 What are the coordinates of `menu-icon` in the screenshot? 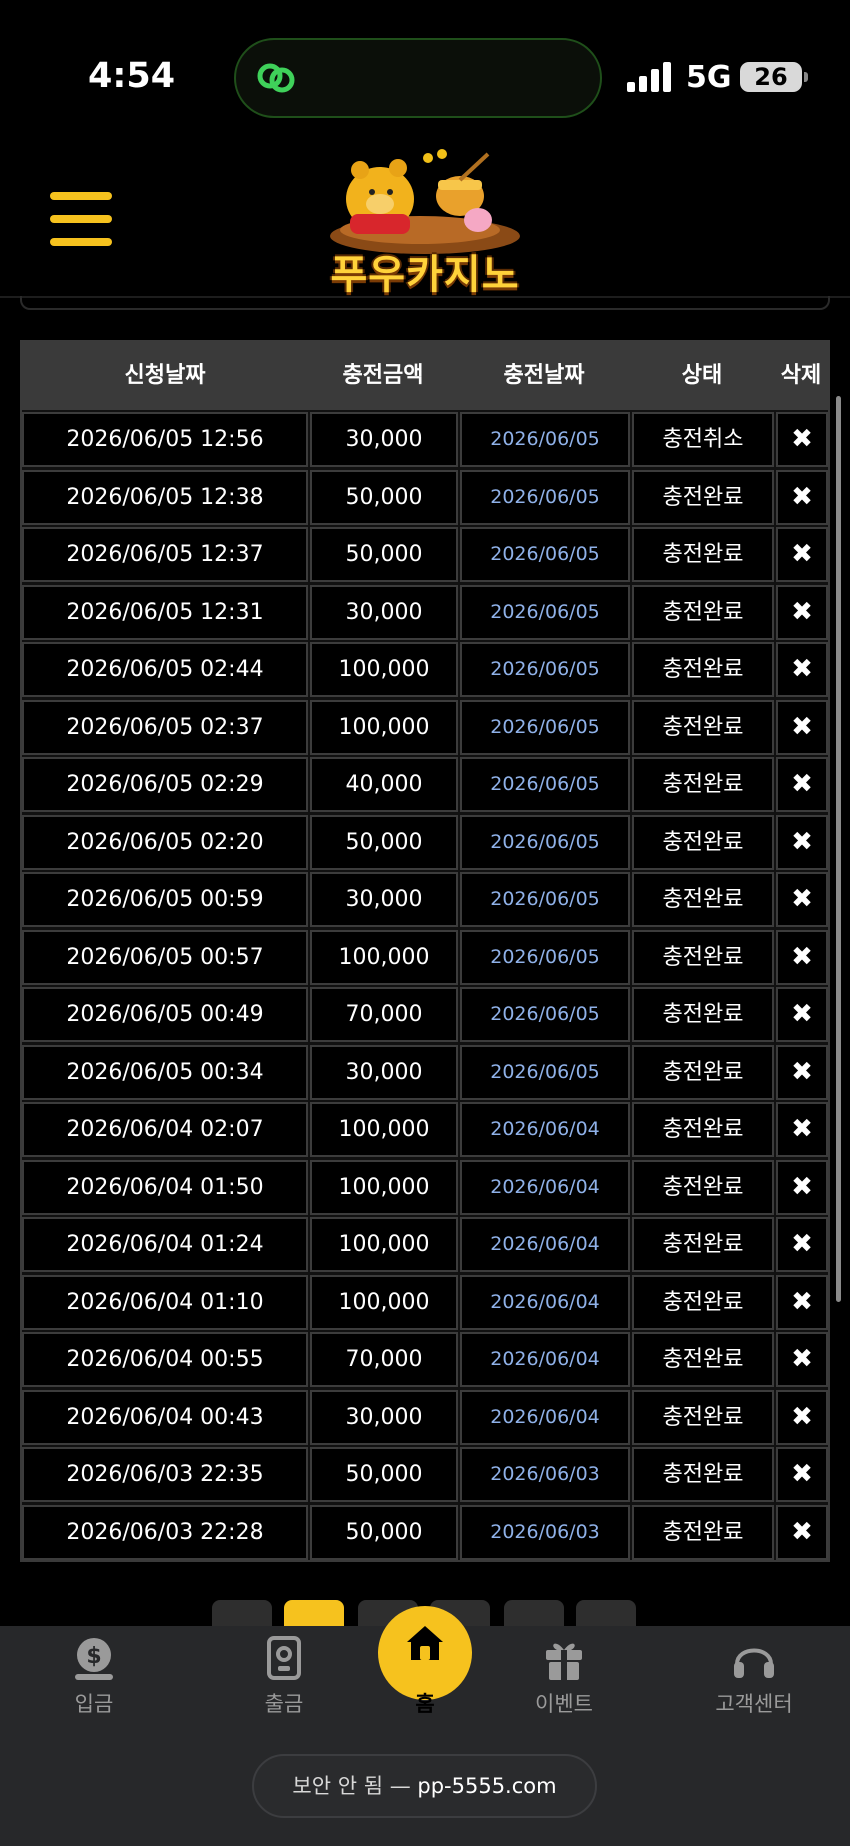 It's located at (81, 219).